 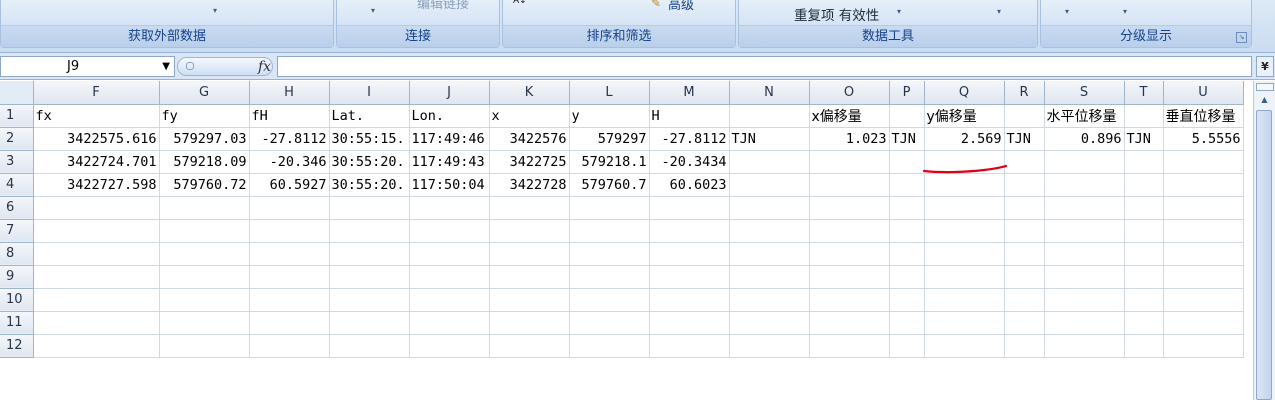 What do you see at coordinates (204, 185) in the screenshot?
I see `cell-g4: 579760.72` at bounding box center [204, 185].